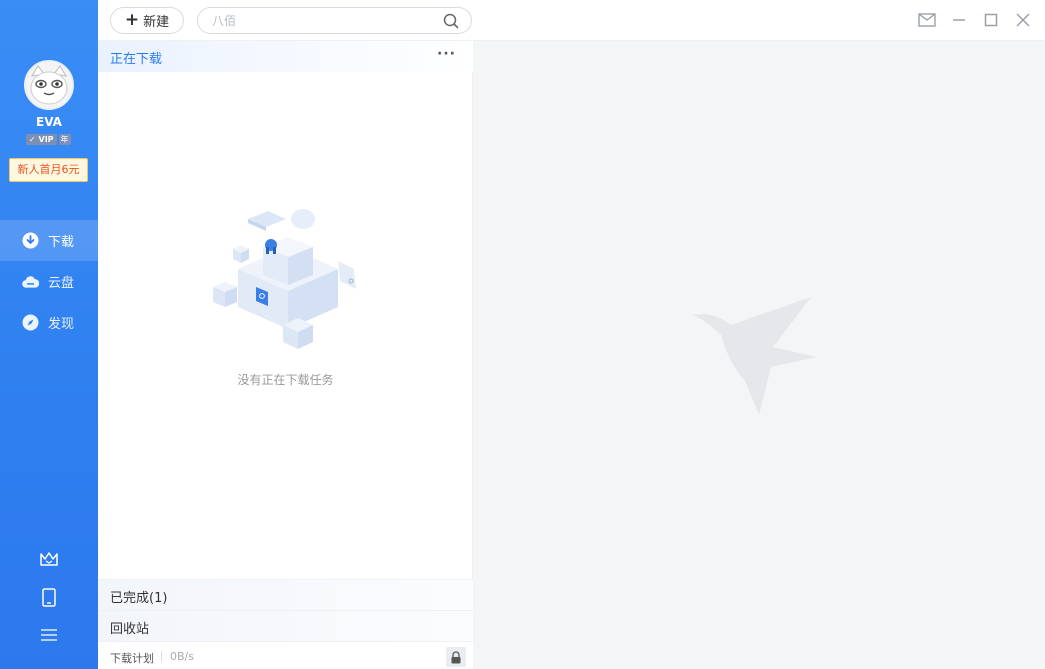  I want to click on download-plan-button: 下载计划, so click(132, 658).